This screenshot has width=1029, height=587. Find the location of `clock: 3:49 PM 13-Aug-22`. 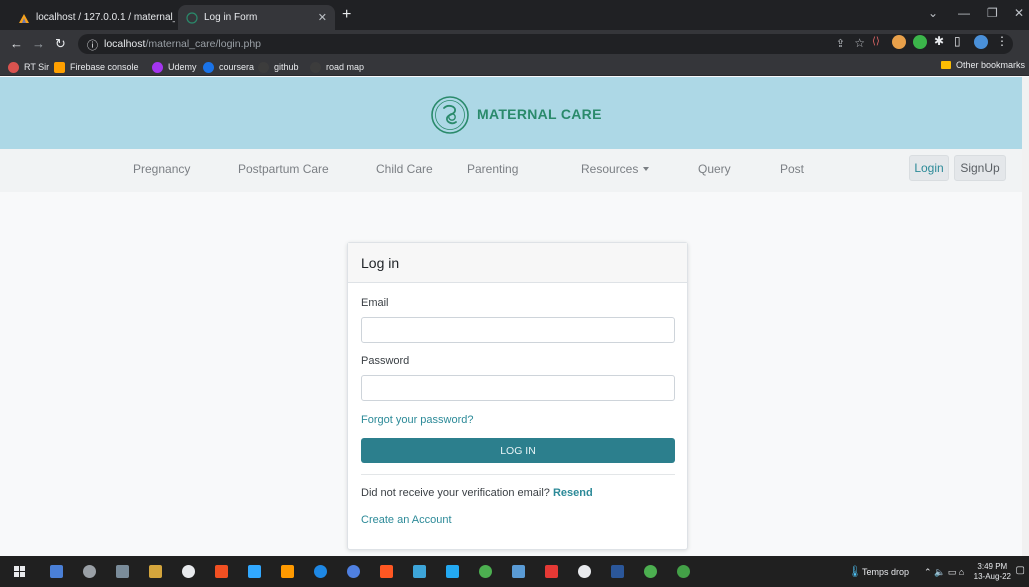

clock: 3:49 PM 13-Aug-22 is located at coordinates (992, 572).